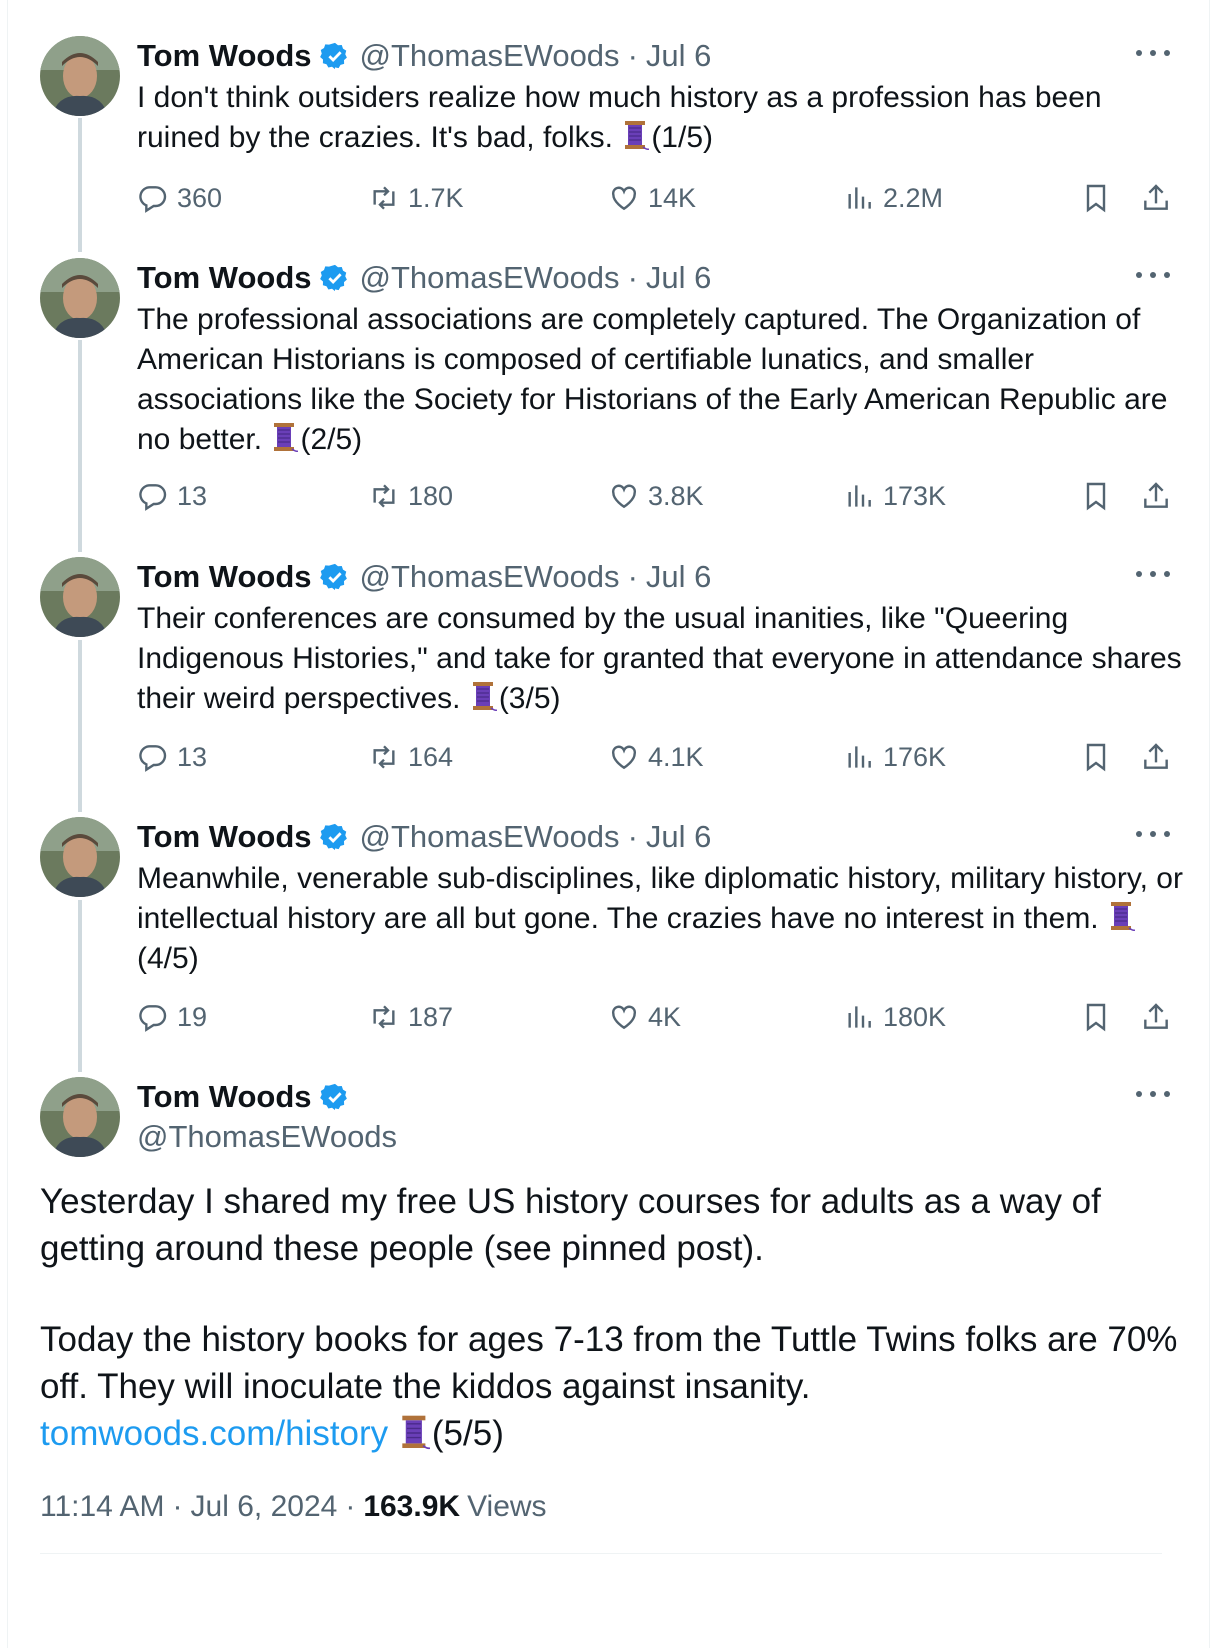 The width and height of the screenshot is (1222, 1648). I want to click on repost-button: 187, so click(410, 1017).